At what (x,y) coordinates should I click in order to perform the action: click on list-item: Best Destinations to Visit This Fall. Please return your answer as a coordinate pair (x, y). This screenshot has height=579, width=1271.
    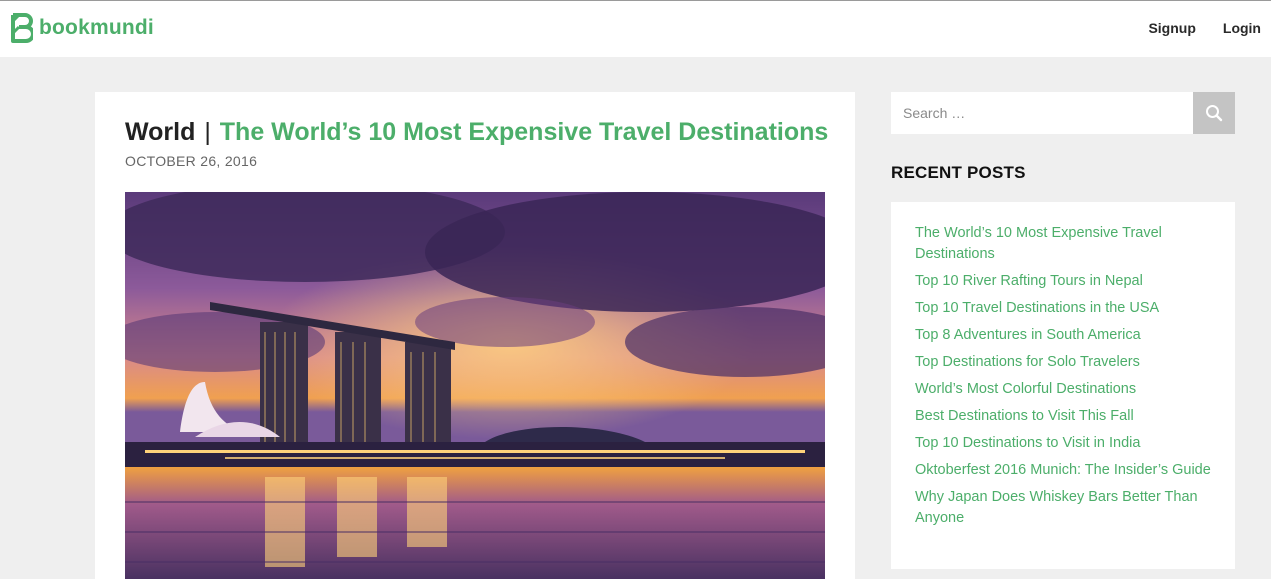
    Looking at the image, I should click on (1063, 416).